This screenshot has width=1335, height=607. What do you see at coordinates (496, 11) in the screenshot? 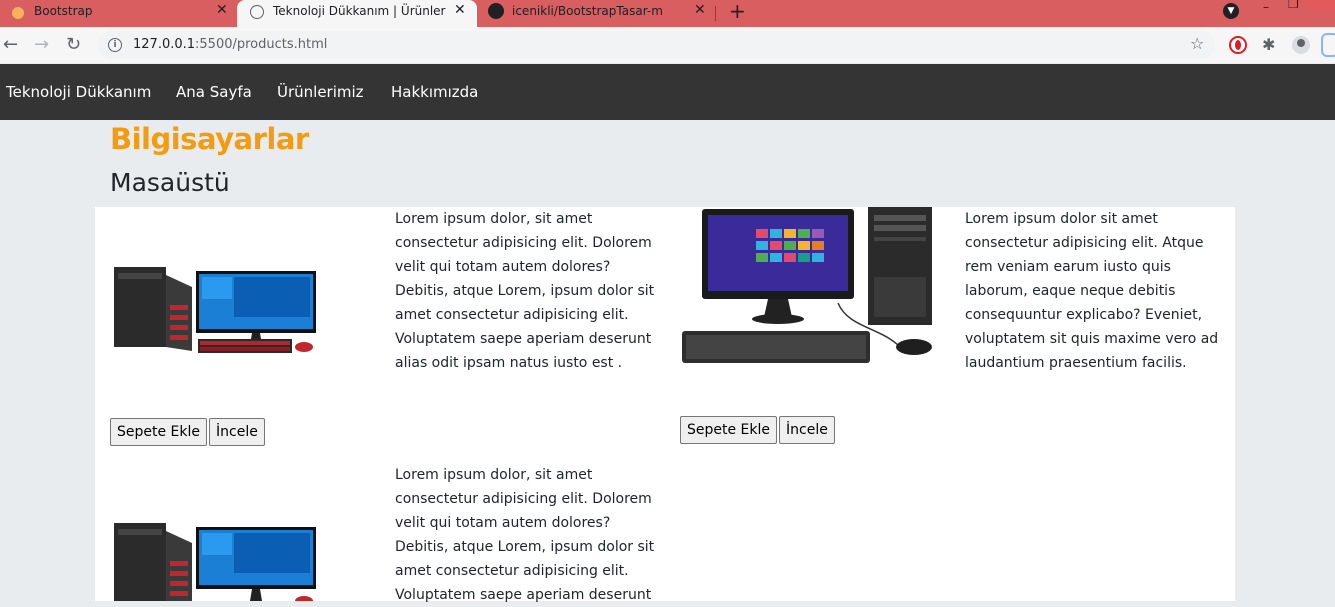
I see `github-icon` at bounding box center [496, 11].